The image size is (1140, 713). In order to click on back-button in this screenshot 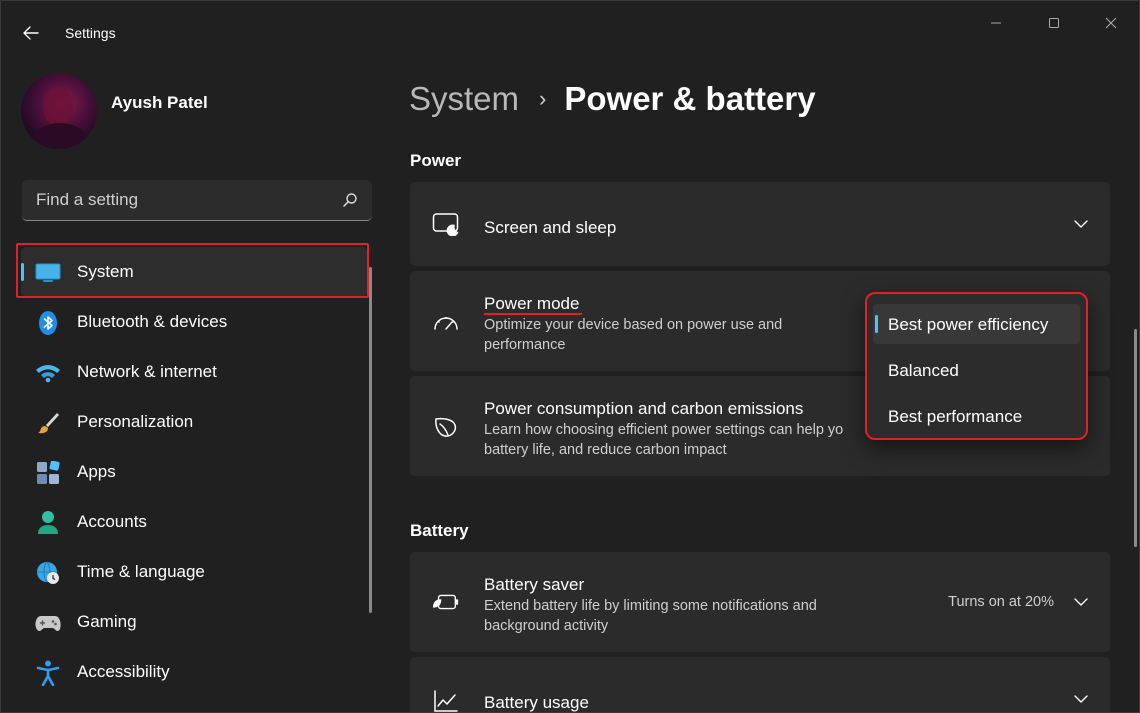, I will do `click(31, 33)`.